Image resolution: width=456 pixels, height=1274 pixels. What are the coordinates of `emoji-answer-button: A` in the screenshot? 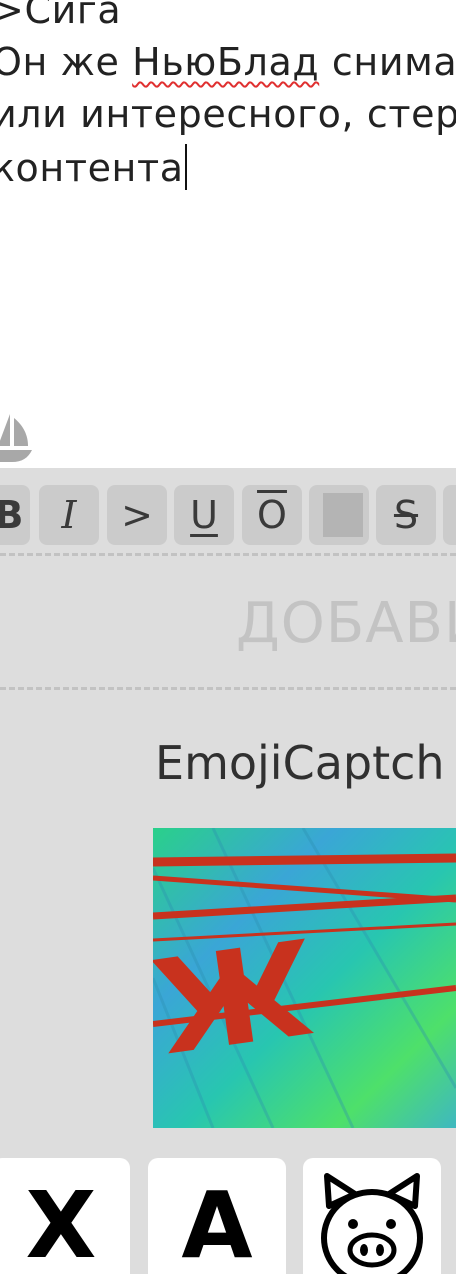 It's located at (217, 1216).